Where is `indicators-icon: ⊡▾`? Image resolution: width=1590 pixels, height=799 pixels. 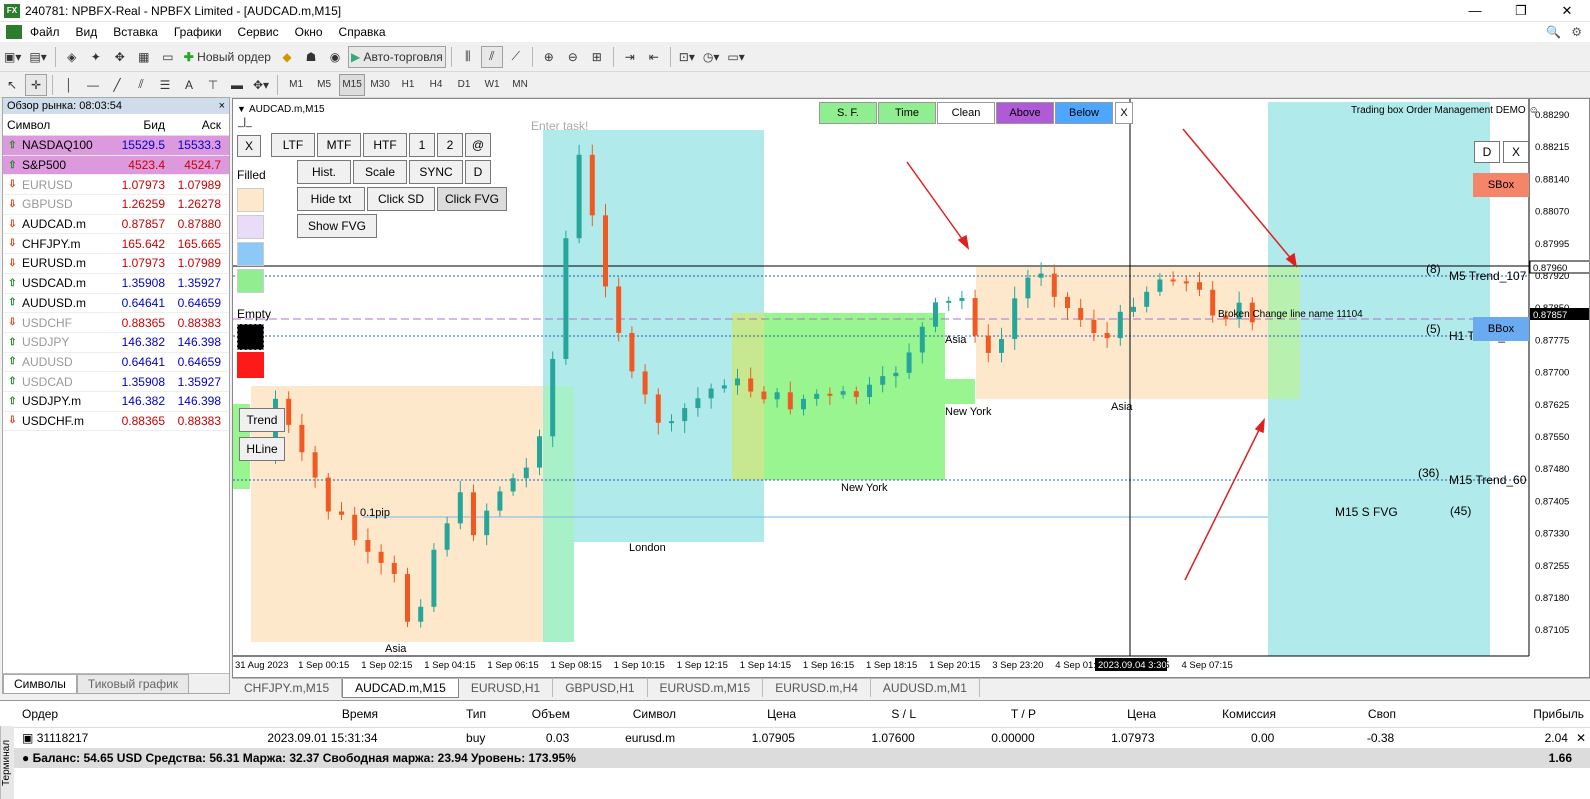 indicators-icon: ⊡▾ is located at coordinates (687, 57).